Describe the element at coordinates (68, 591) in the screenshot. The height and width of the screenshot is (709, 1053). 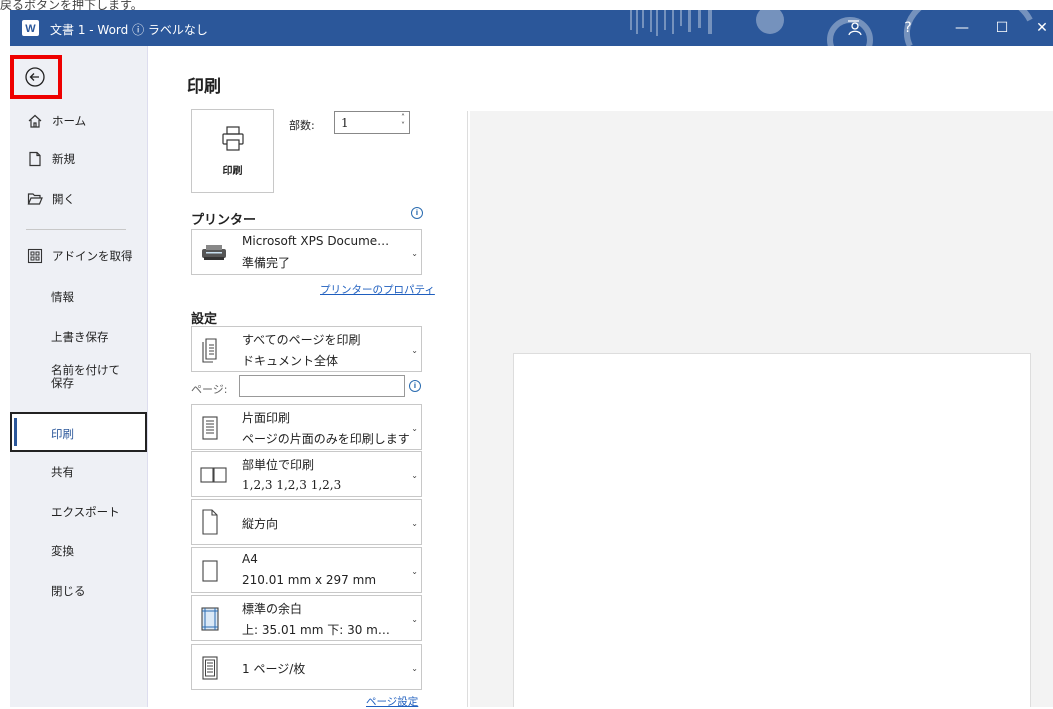
I see `sidebar-item-close: 閉じる` at that location.